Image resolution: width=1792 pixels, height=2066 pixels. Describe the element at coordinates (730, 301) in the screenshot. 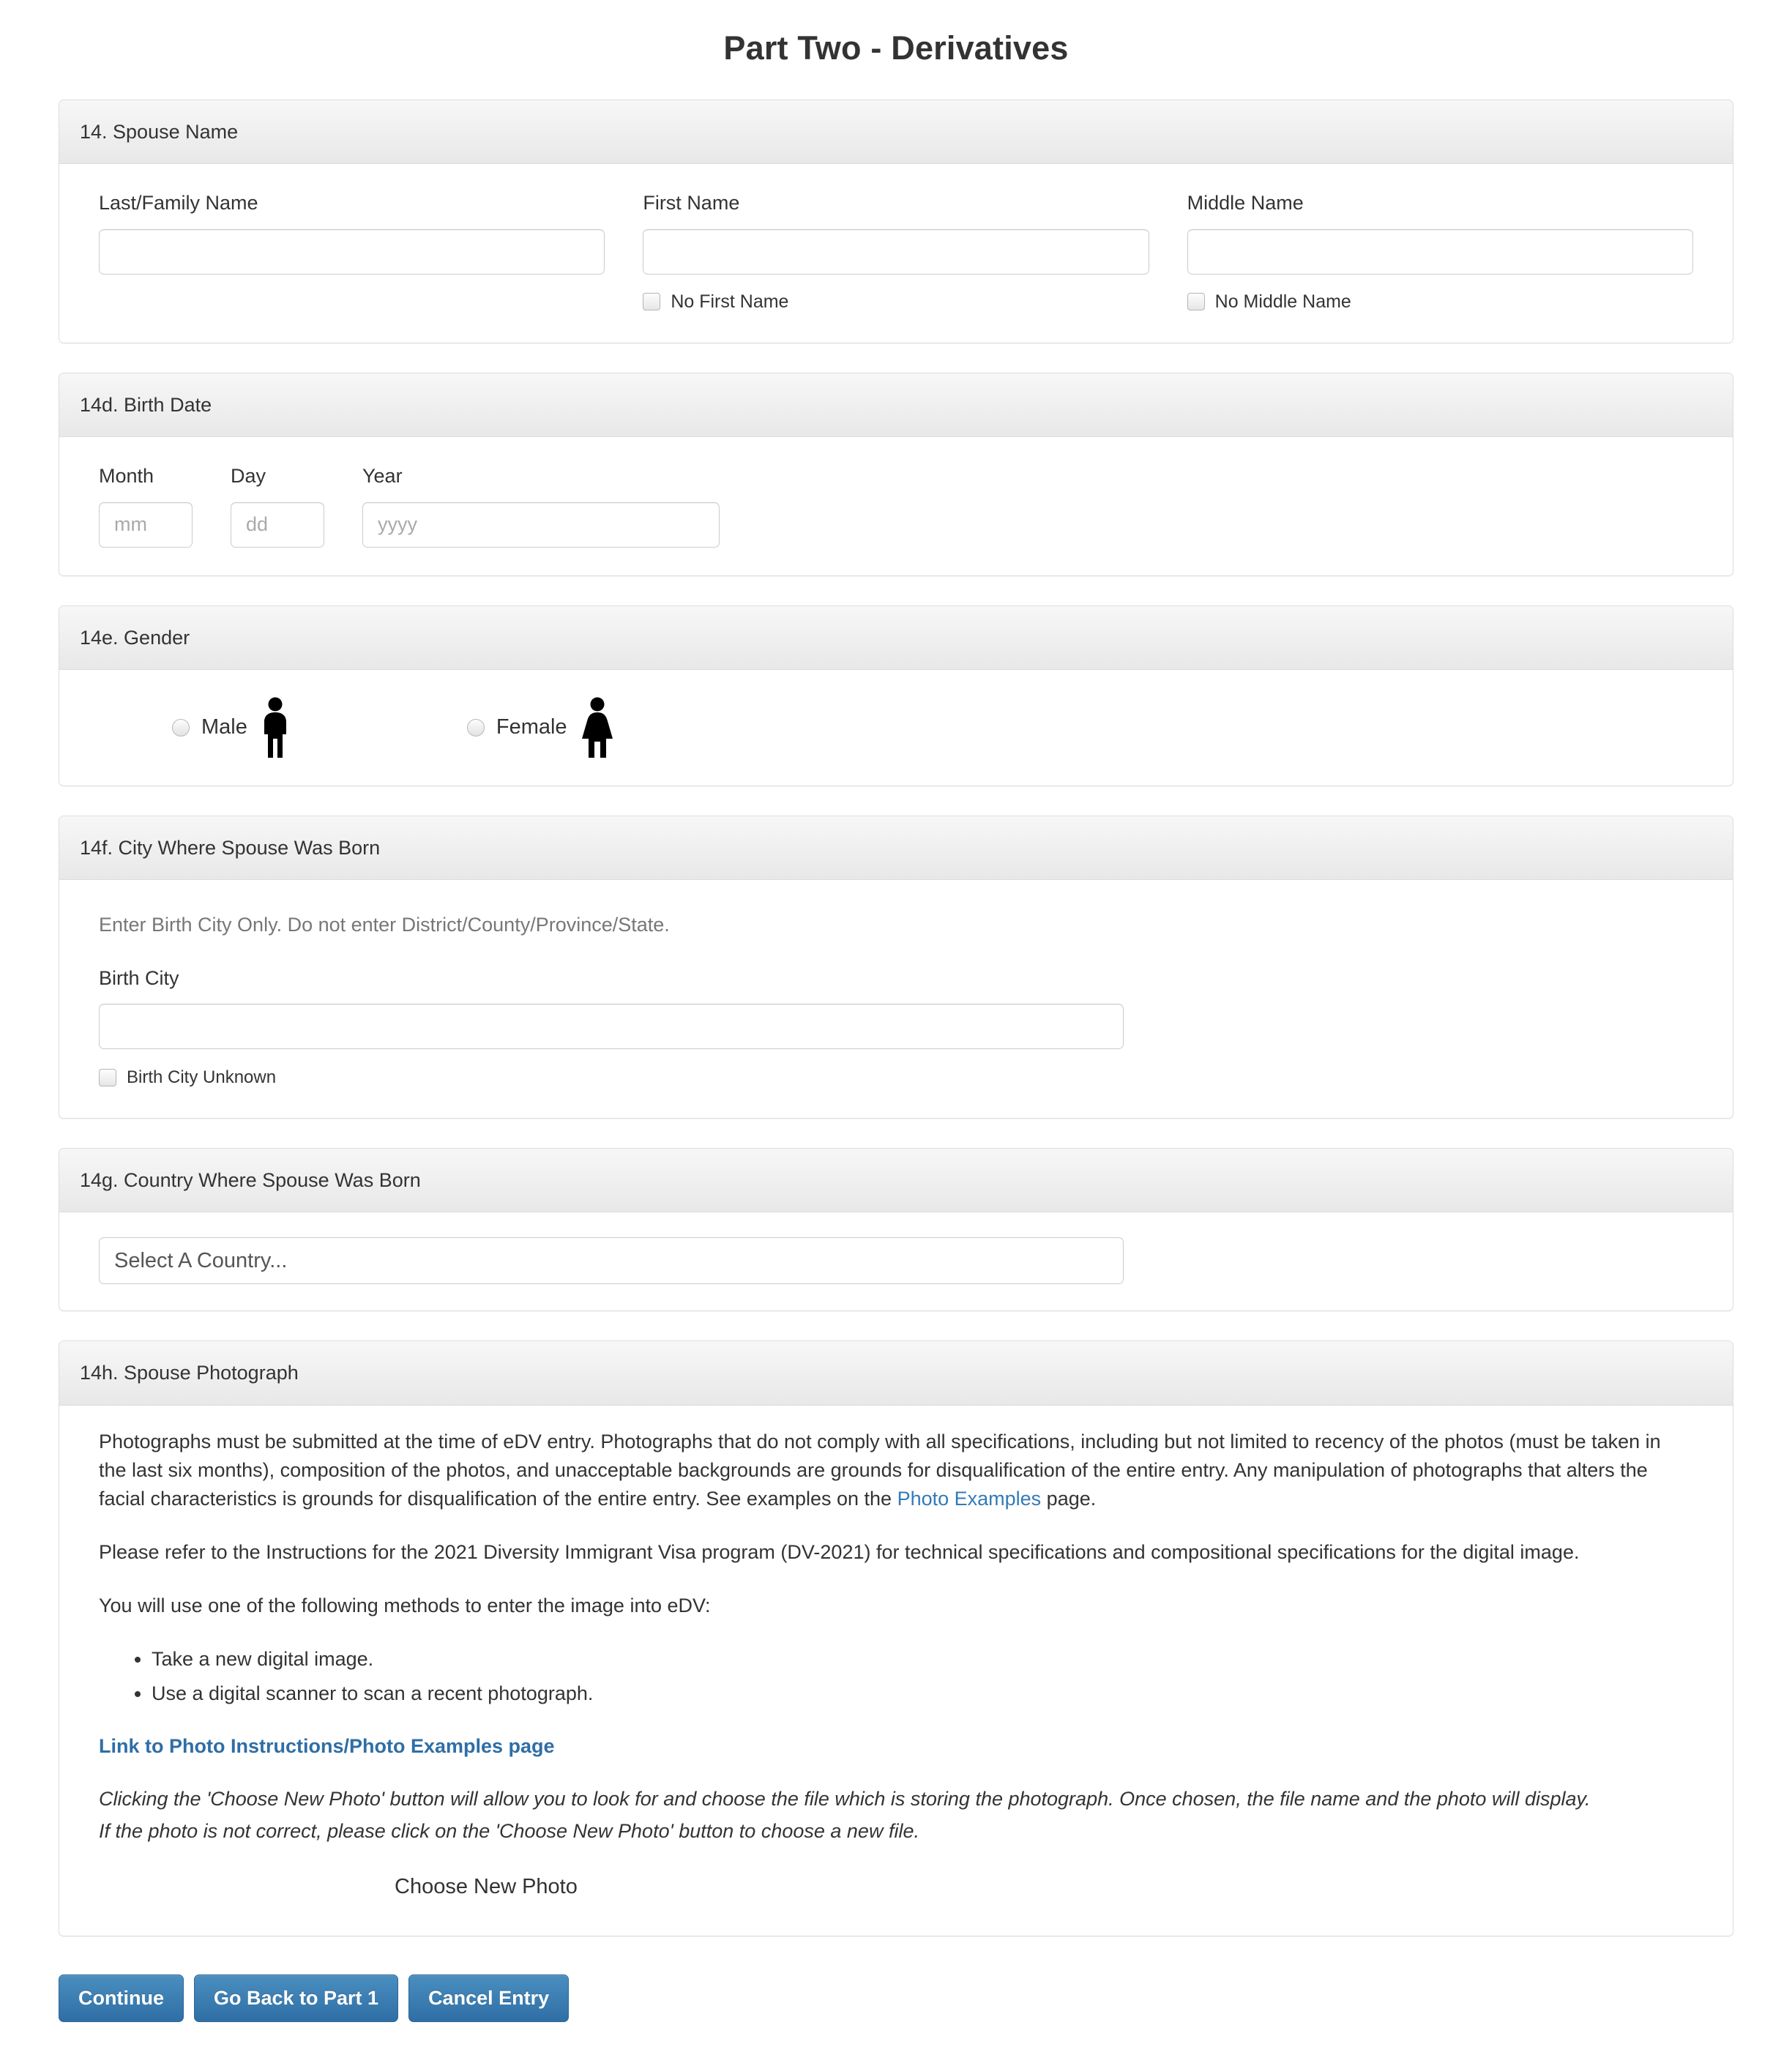

I see `no-first-name-label: No First Name` at that location.